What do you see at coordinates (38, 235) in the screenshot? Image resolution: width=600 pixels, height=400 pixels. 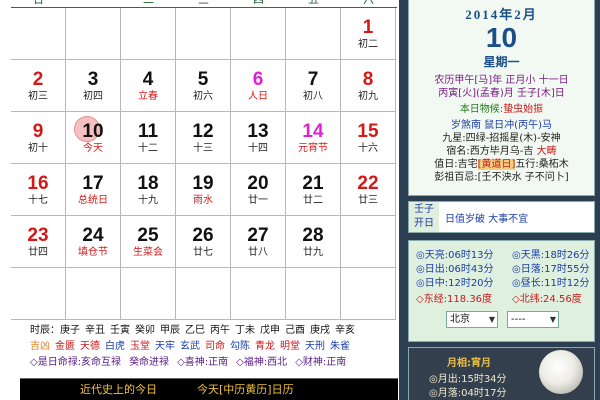 I see `day-number: 23` at bounding box center [38, 235].